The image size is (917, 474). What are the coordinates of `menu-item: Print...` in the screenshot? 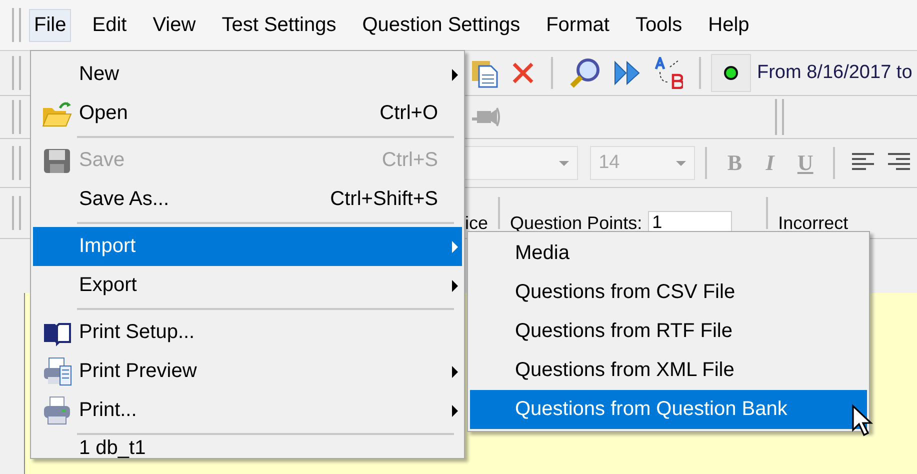 It's located at (247, 410).